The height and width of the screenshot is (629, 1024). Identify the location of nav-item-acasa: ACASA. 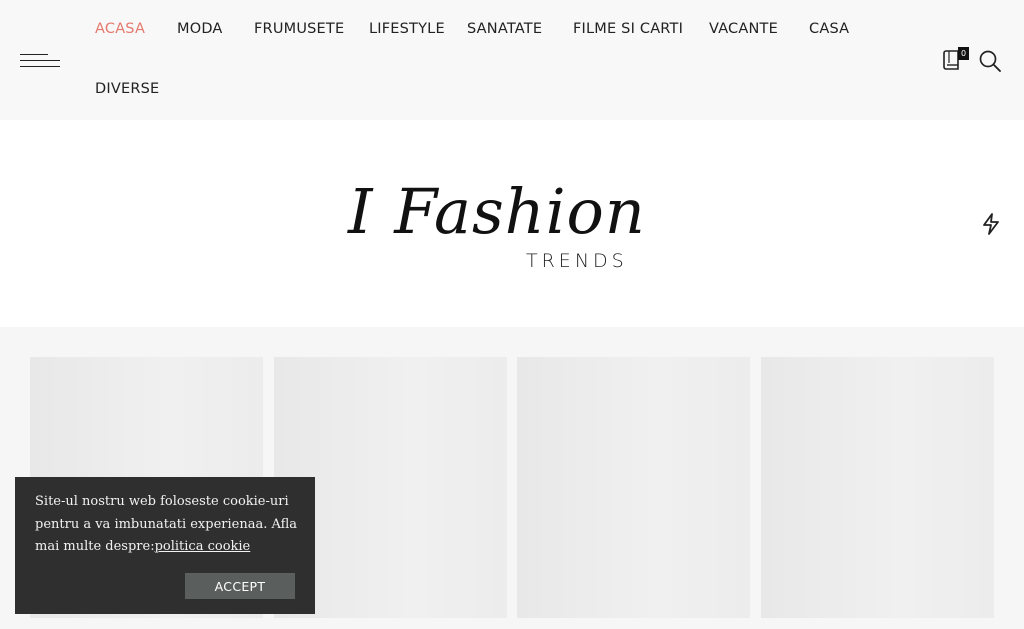
(120, 29).